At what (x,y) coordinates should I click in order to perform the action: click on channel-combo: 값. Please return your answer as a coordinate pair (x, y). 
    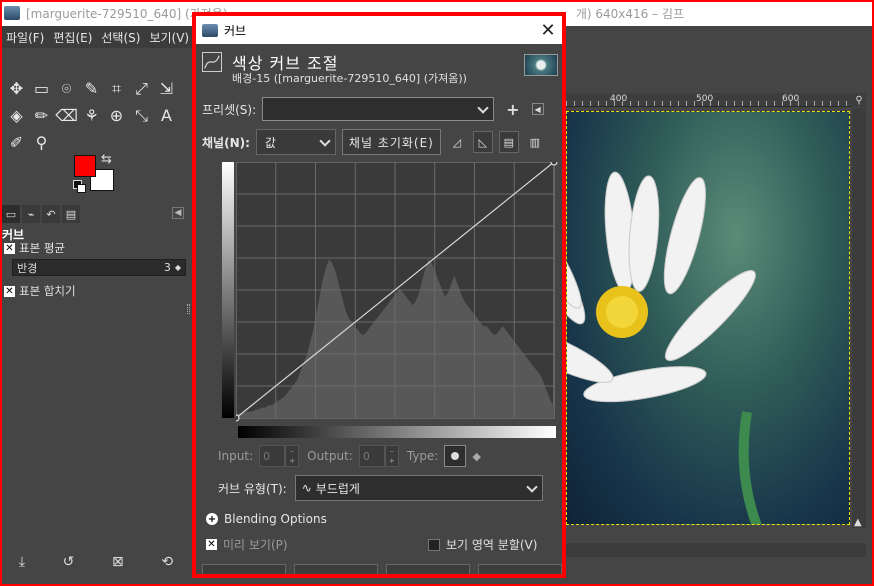
    Looking at the image, I should click on (295, 142).